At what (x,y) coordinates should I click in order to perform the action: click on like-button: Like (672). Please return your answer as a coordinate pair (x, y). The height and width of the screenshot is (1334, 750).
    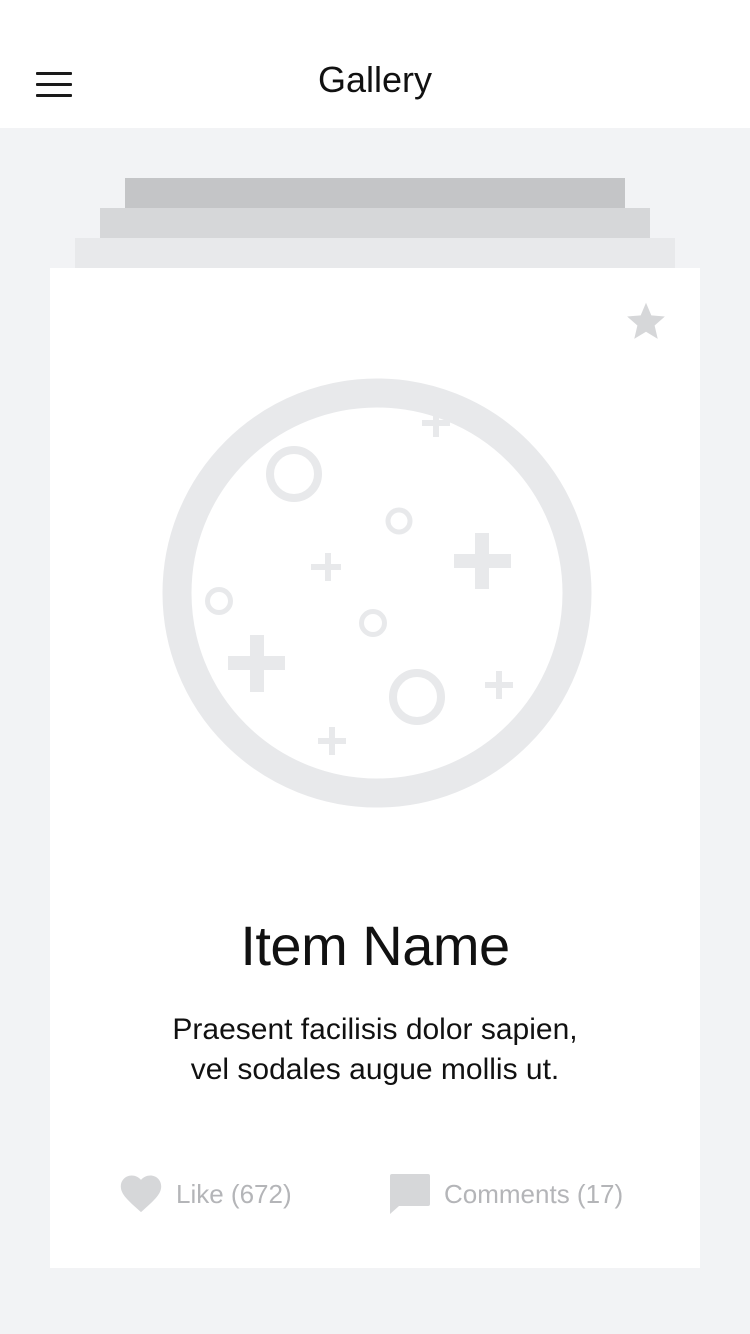
    Looking at the image, I should click on (206, 1194).